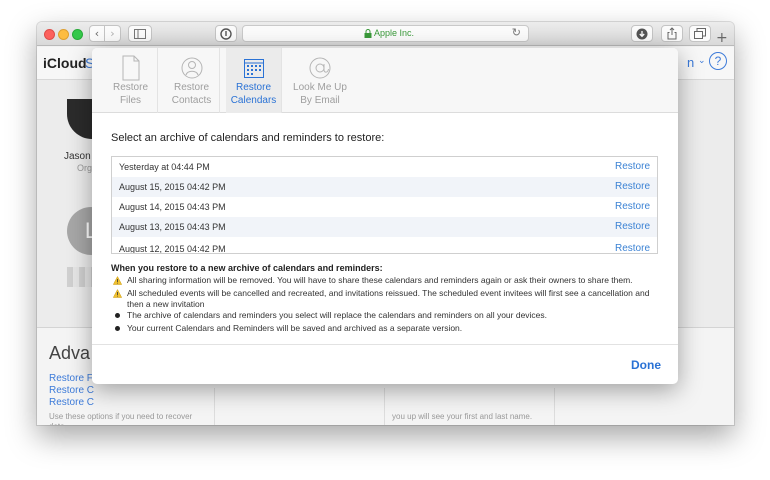 The height and width of the screenshot is (480, 770). Describe the element at coordinates (172, 249) in the screenshot. I see `archive-date: August 12, 2015 04:42 PM` at that location.